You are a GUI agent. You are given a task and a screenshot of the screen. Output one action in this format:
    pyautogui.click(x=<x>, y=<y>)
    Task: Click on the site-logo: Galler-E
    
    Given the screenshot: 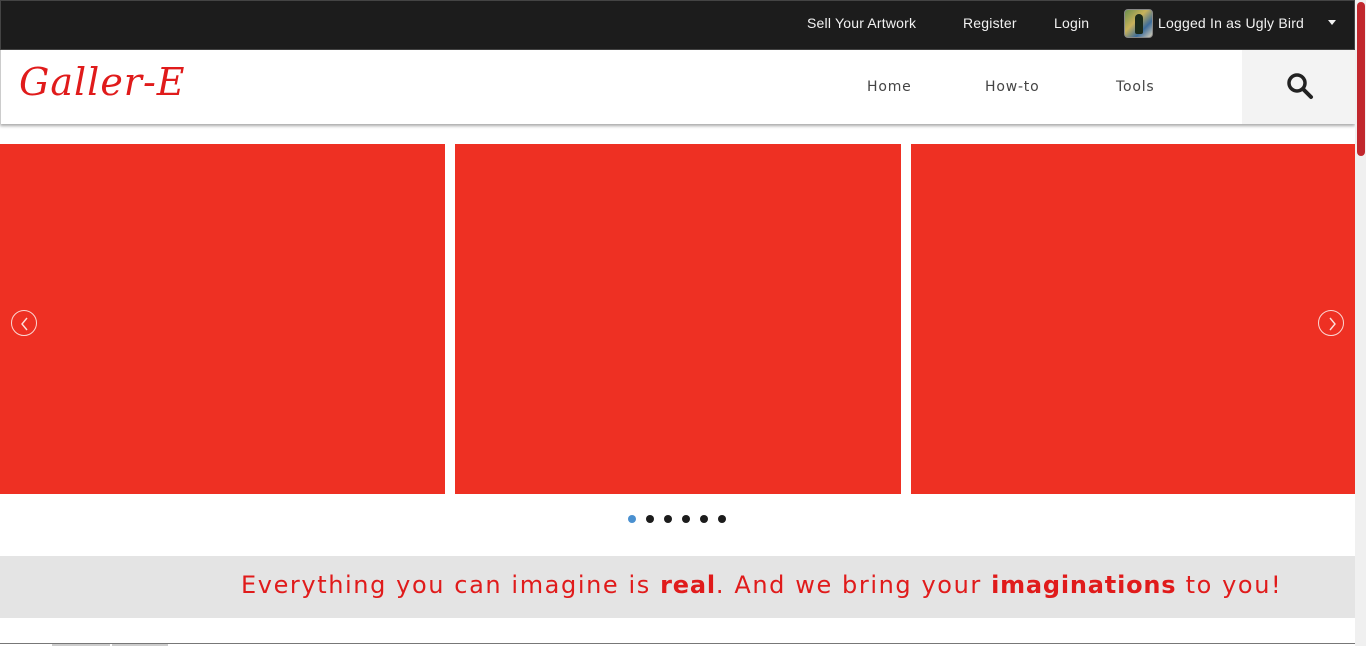 What is the action you would take?
    pyautogui.click(x=102, y=82)
    